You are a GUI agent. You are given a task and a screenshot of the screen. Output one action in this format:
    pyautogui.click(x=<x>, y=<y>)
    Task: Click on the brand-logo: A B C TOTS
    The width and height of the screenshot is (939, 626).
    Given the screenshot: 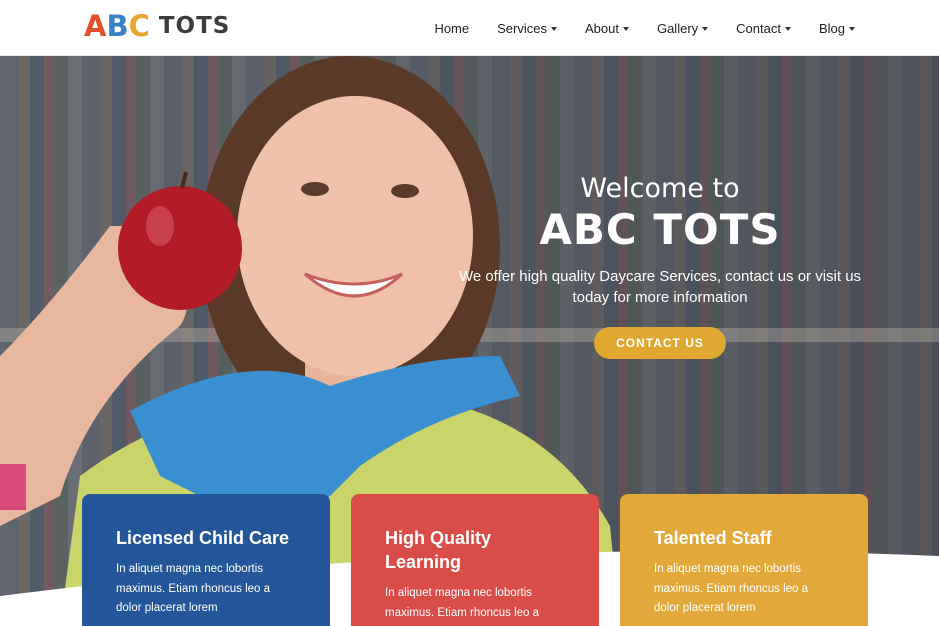 What is the action you would take?
    pyautogui.click(x=157, y=26)
    